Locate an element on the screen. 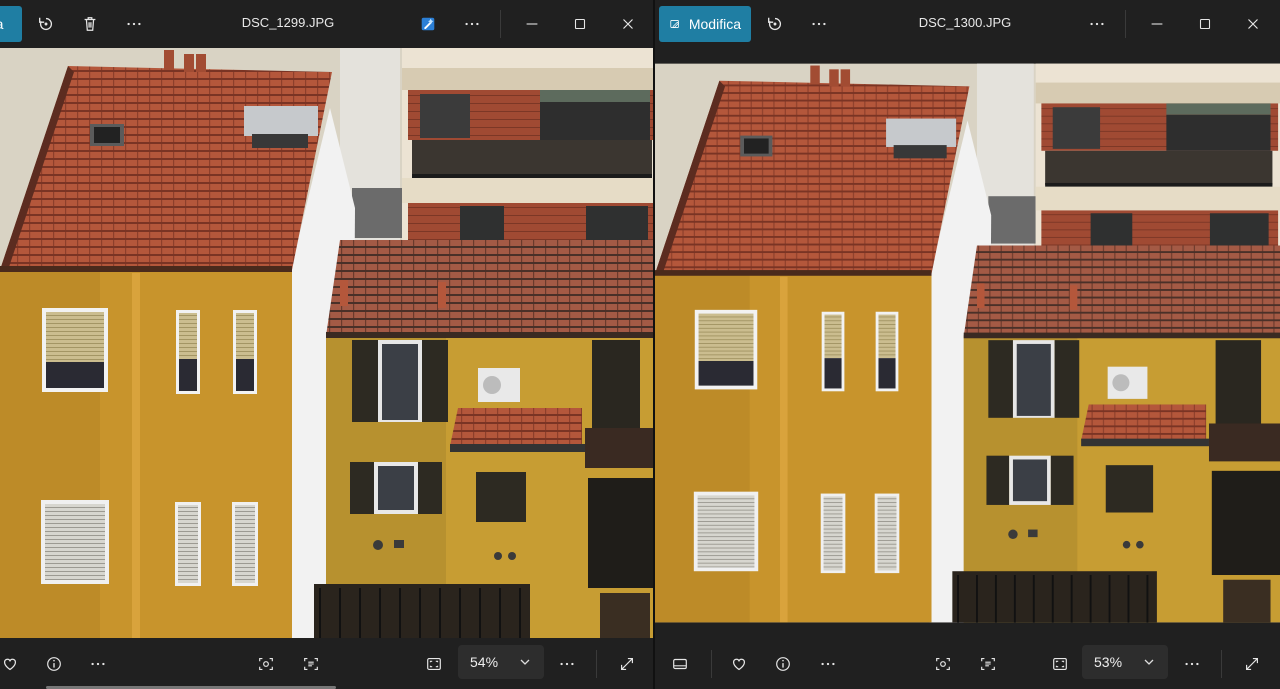 The width and height of the screenshot is (1280, 689). filmstrip-icon is located at coordinates (680, 664).